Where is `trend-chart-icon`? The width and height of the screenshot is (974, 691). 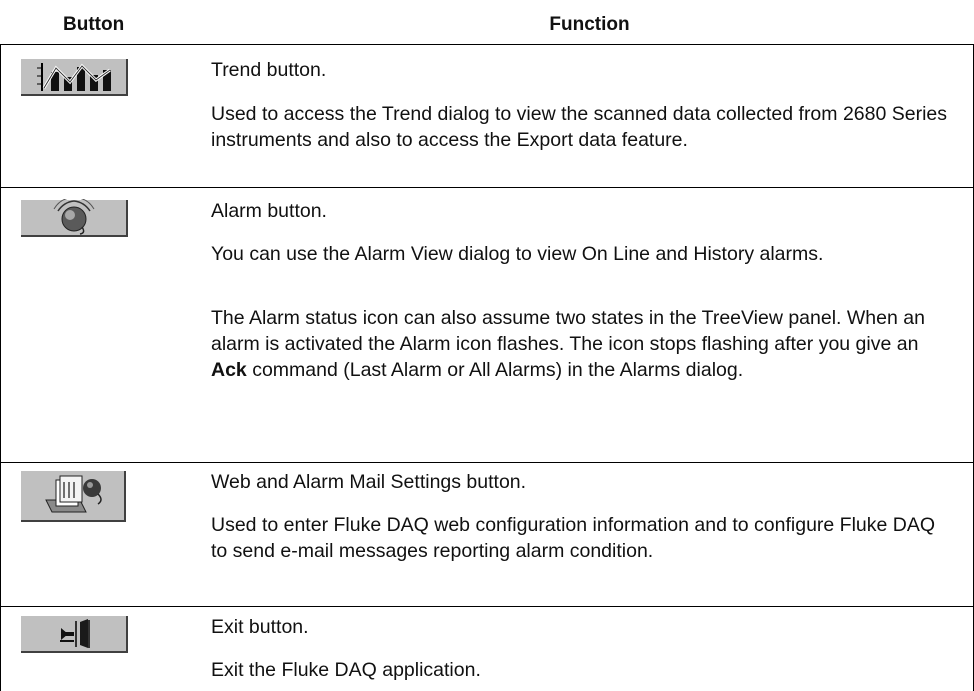
trend-chart-icon is located at coordinates (74, 77).